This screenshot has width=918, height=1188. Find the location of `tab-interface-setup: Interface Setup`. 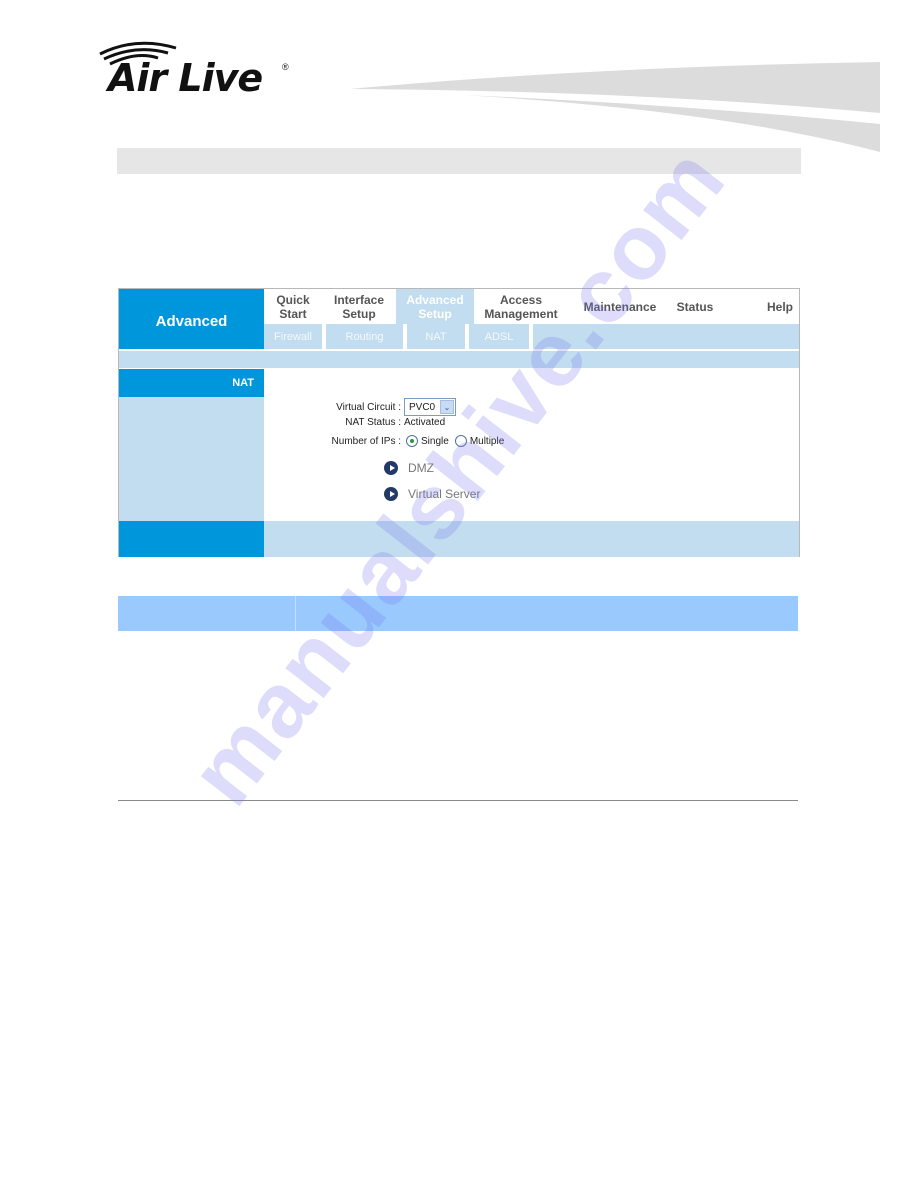

tab-interface-setup: Interface Setup is located at coordinates (359, 306).